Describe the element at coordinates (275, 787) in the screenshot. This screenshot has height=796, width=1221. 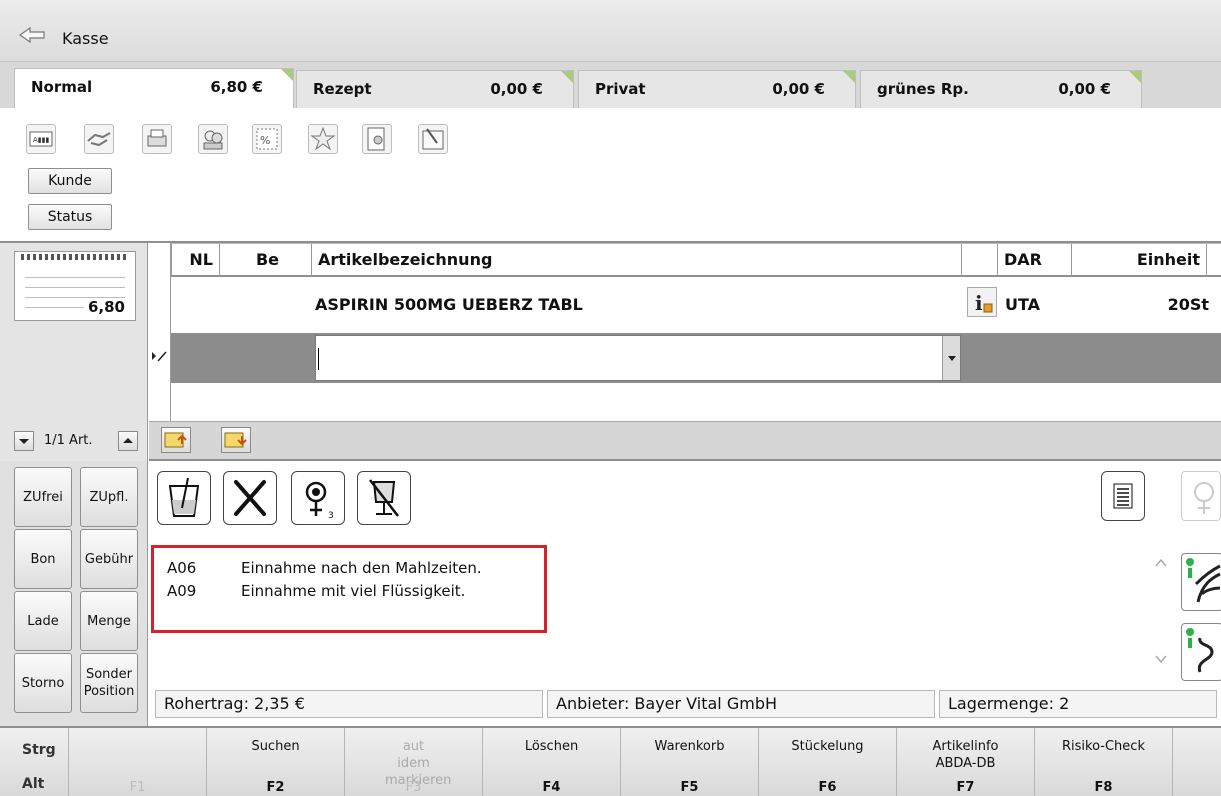
I see `f2-code: F2` at that location.